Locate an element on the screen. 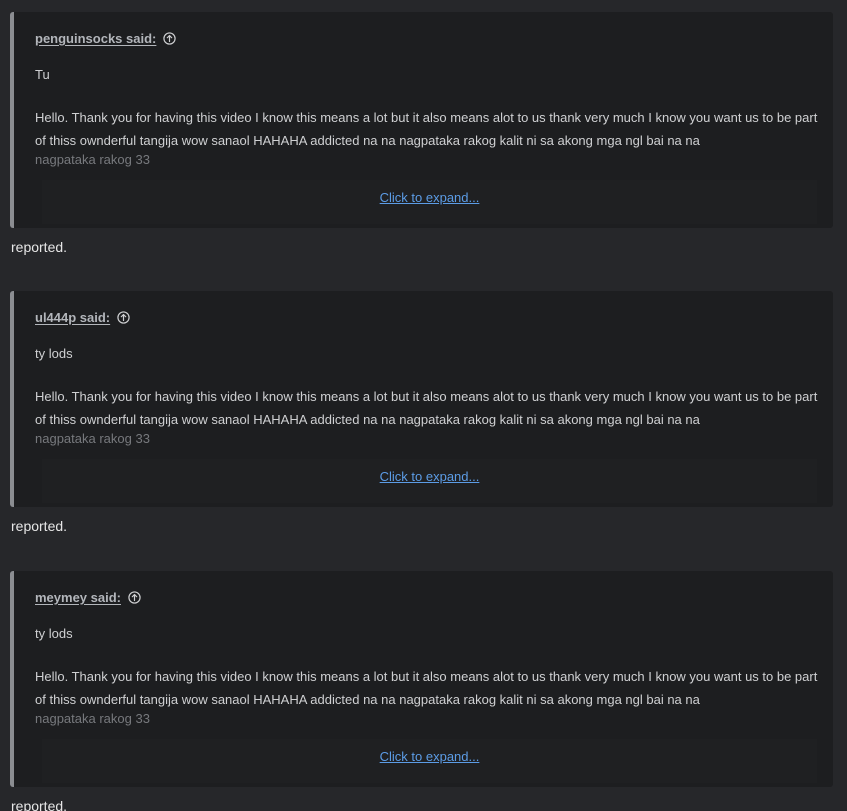  quote-author-name: penguinsocks said: is located at coordinates (95, 38).